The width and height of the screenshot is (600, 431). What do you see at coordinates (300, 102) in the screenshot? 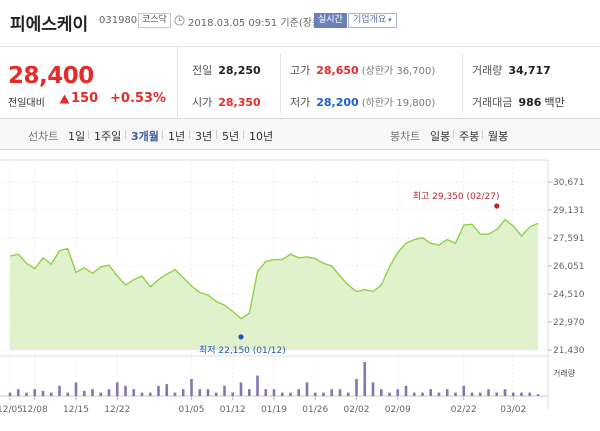
I see `low-label: 저가` at bounding box center [300, 102].